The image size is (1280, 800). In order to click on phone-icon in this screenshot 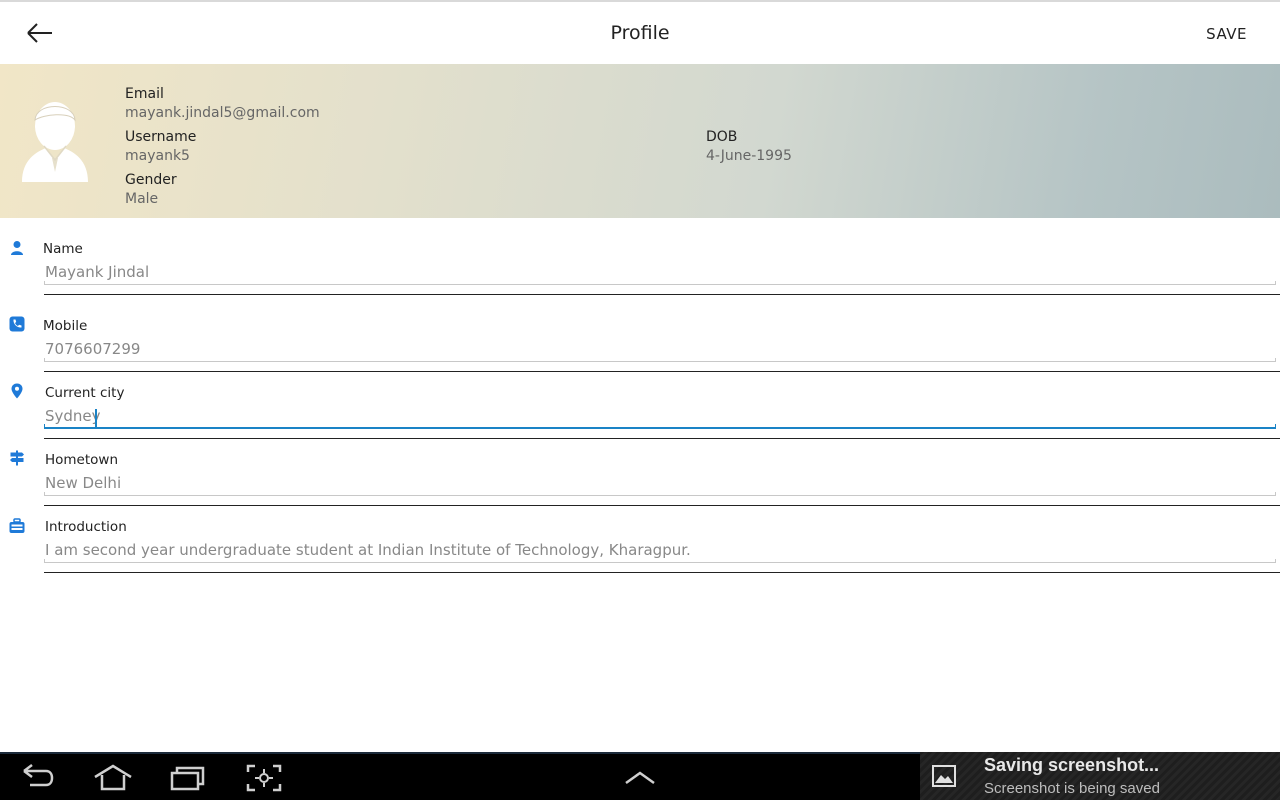, I will do `click(17, 324)`.